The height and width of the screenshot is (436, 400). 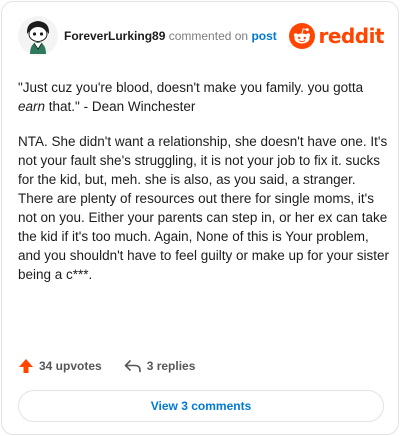 I want to click on reply-stat: 3 replies, so click(x=160, y=366).